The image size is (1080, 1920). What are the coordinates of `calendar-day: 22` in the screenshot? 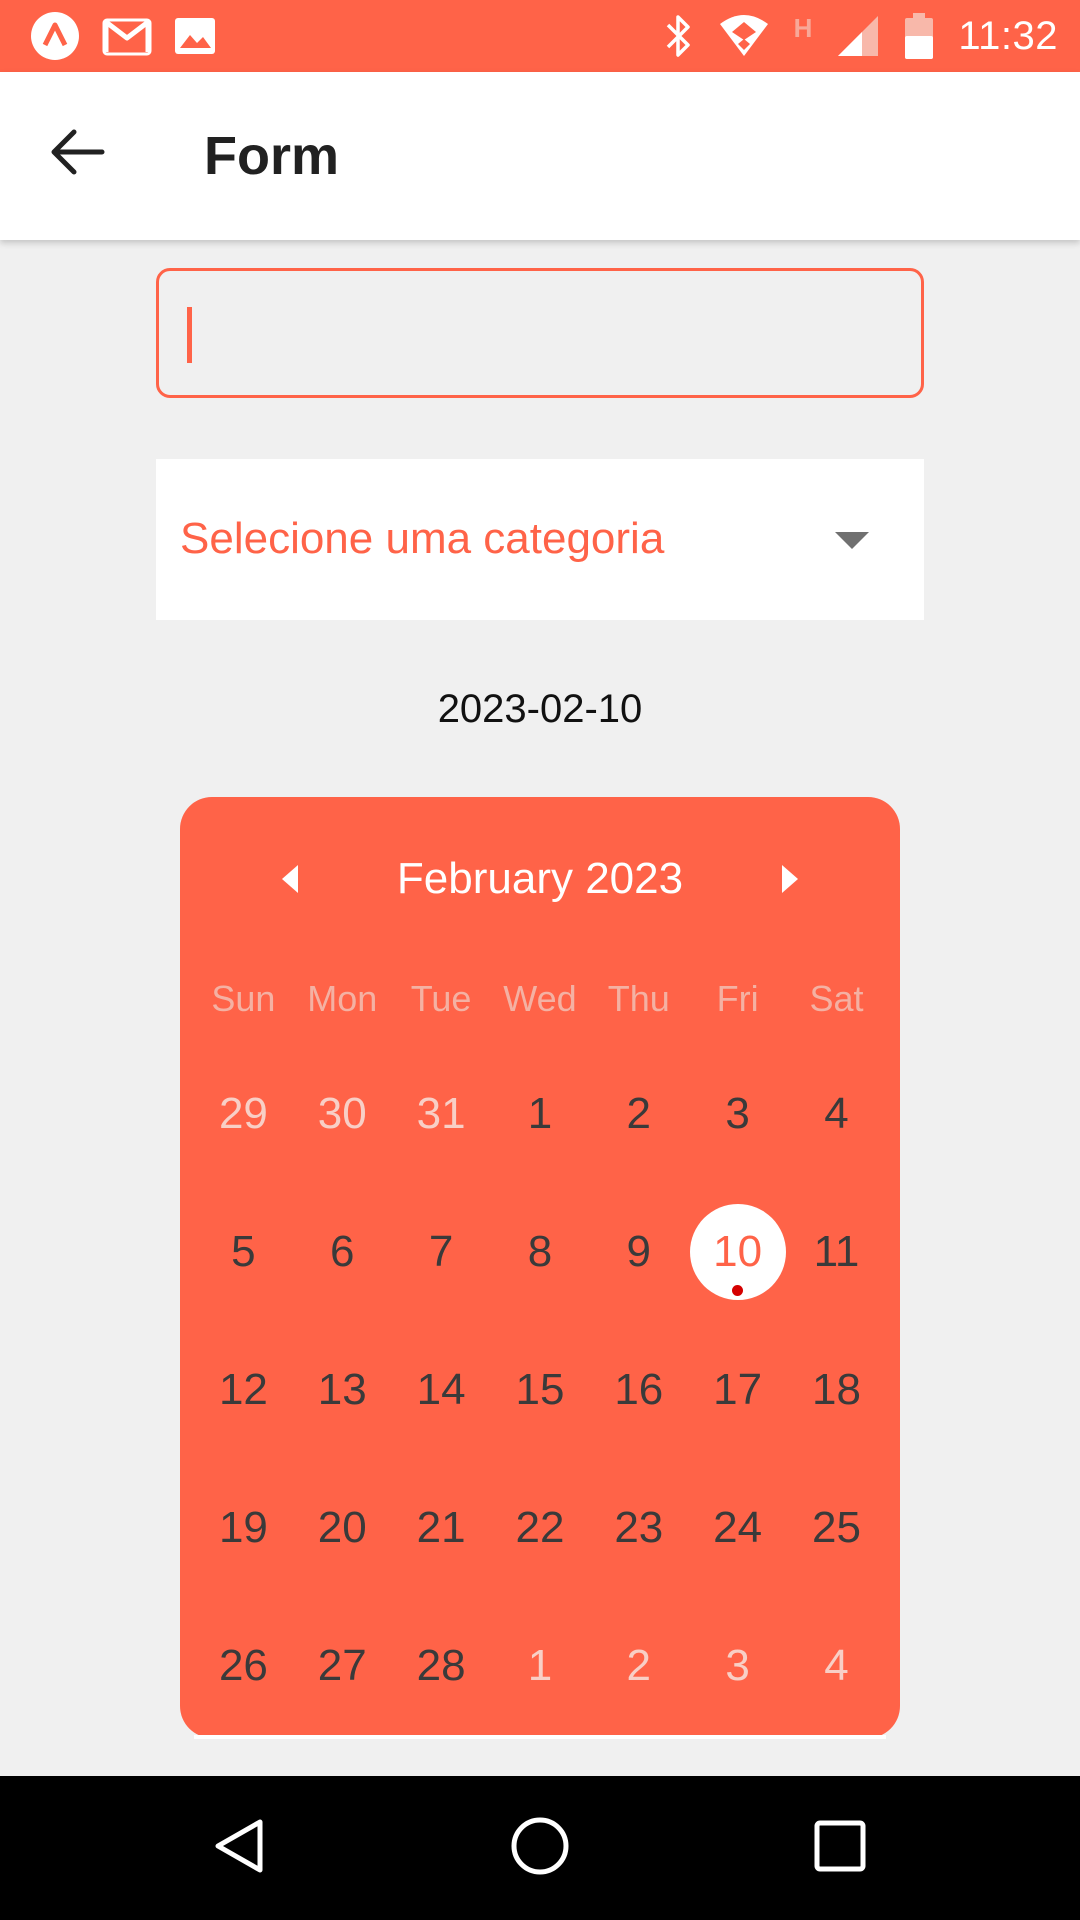 It's located at (540, 1528).